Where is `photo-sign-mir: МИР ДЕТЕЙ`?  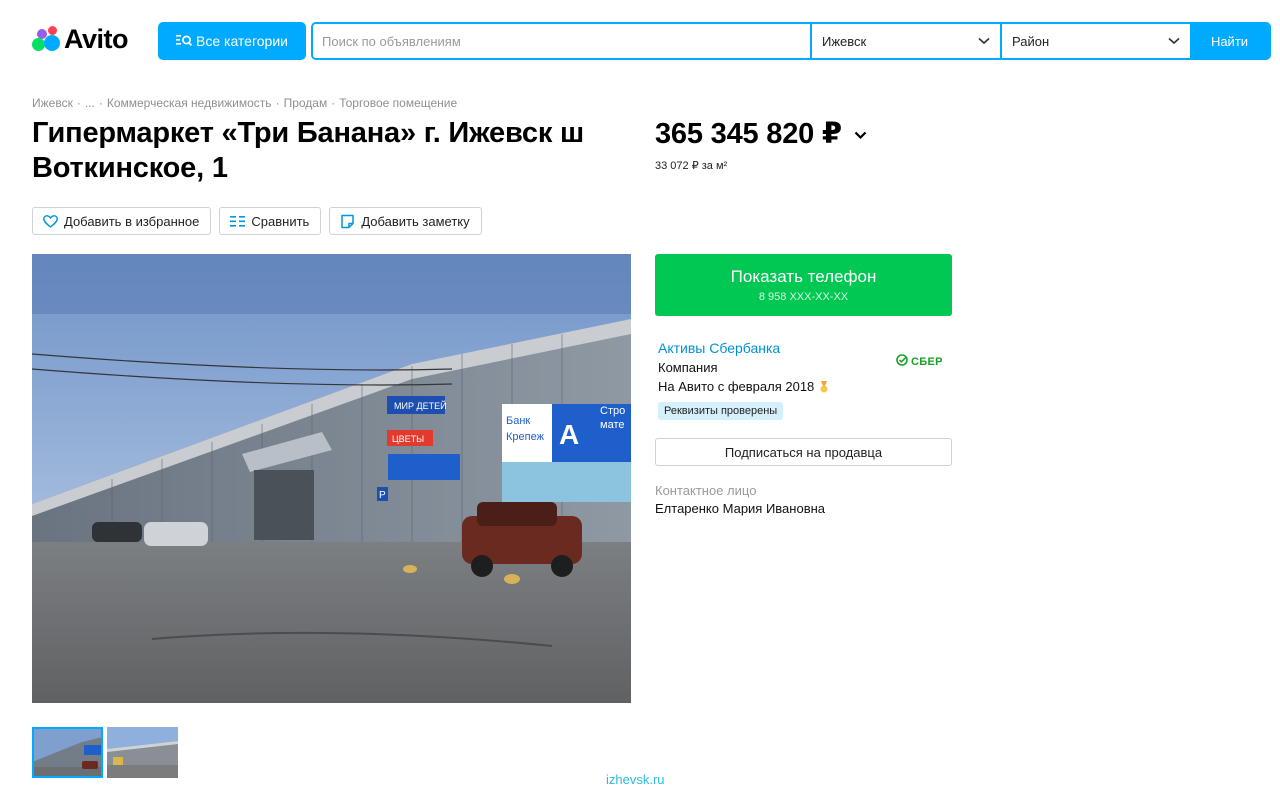
photo-sign-mir: МИР ДЕТЕЙ is located at coordinates (420, 405).